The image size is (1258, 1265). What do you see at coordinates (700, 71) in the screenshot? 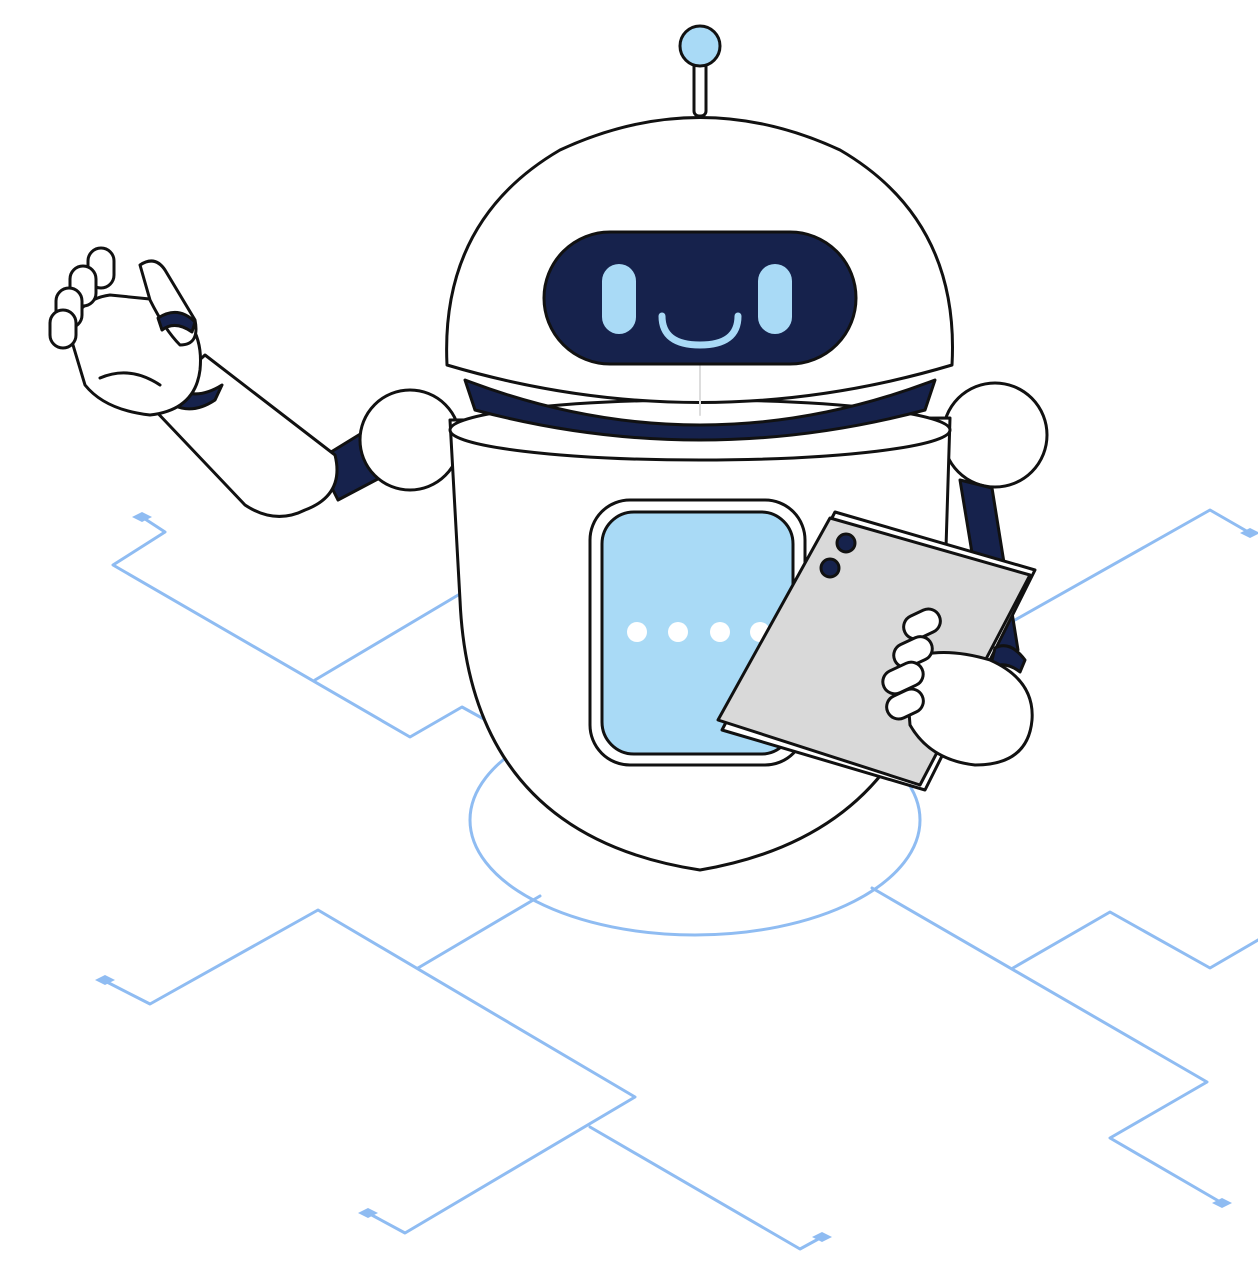
I see `antenna-ball-icon` at bounding box center [700, 71].